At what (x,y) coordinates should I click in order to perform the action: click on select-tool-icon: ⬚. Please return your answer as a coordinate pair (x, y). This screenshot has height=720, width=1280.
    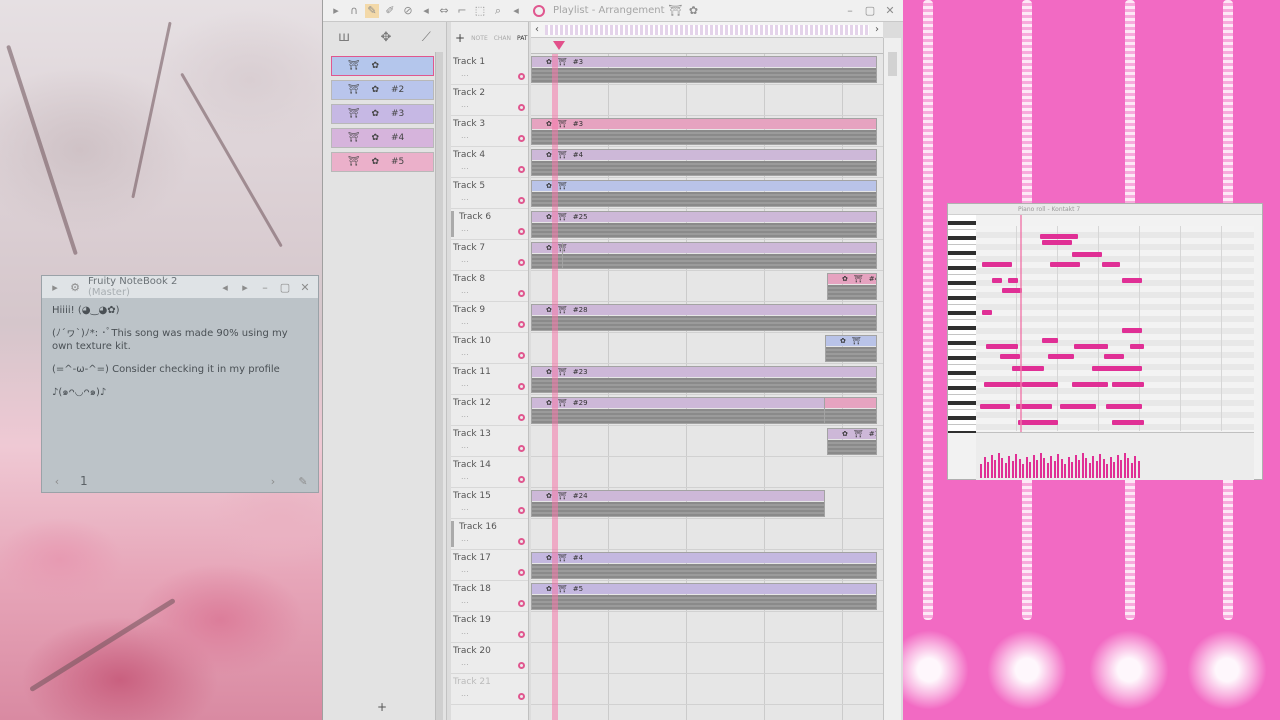
    Looking at the image, I should click on (480, 11).